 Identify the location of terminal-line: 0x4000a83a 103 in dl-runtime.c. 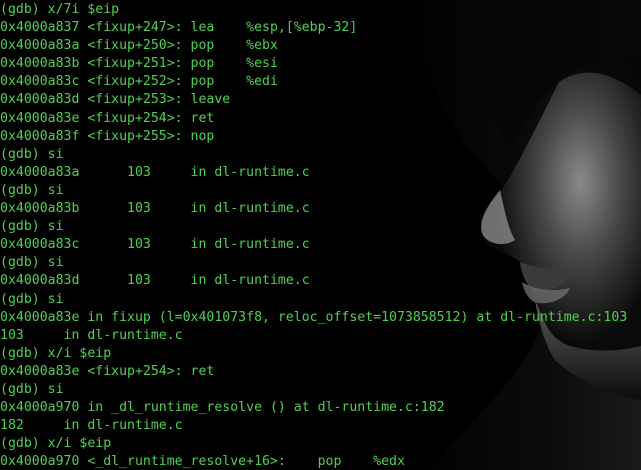
(155, 172).